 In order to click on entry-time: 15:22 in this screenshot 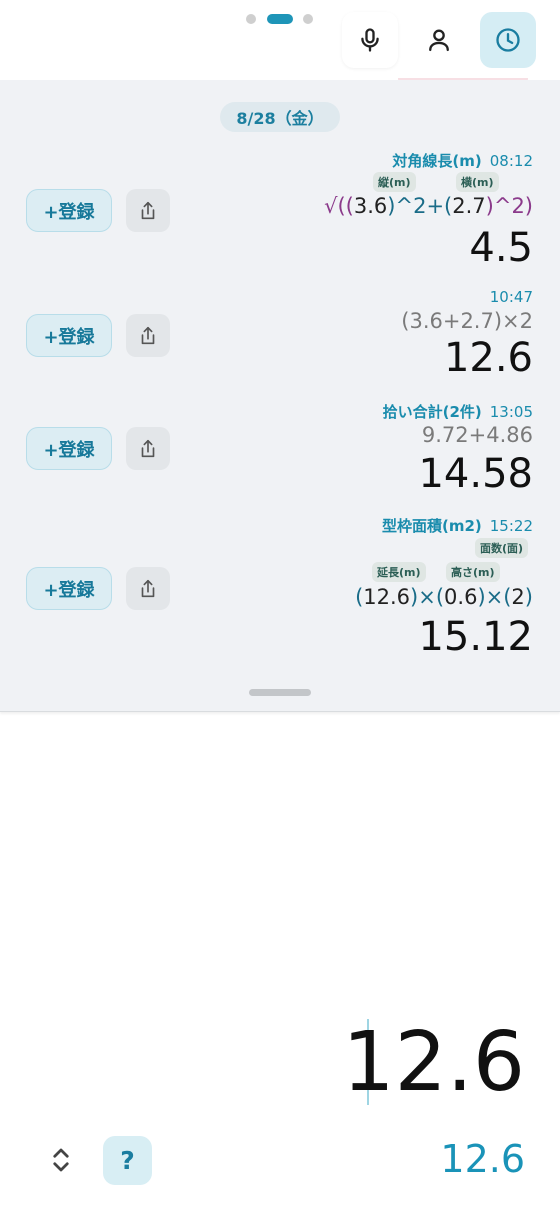, I will do `click(511, 526)`.